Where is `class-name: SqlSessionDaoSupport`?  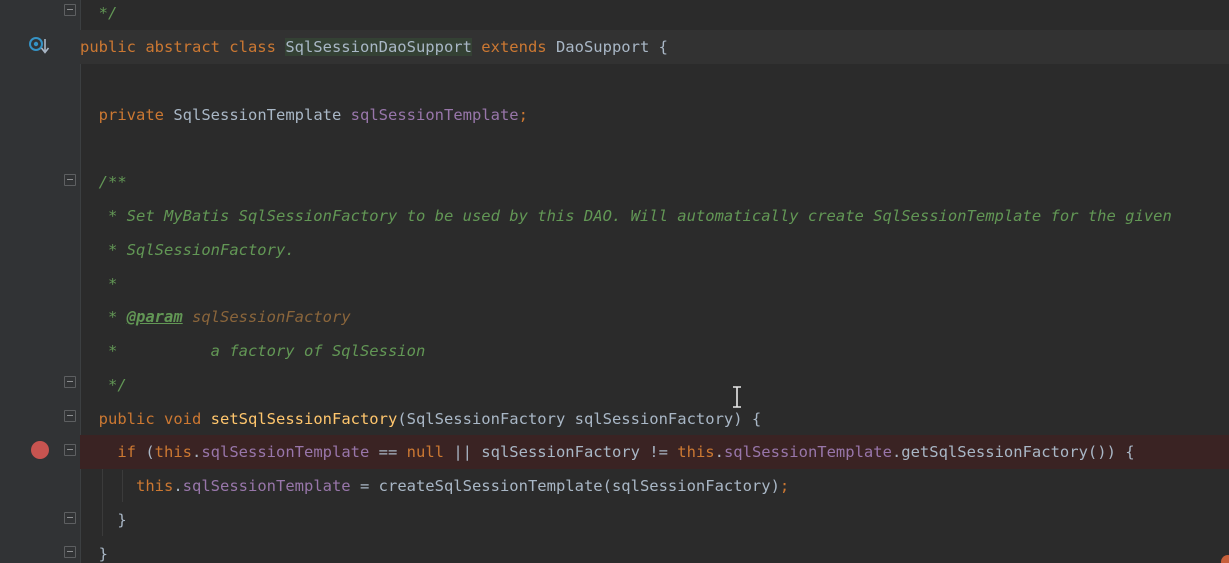
class-name: SqlSessionDaoSupport is located at coordinates (378, 47).